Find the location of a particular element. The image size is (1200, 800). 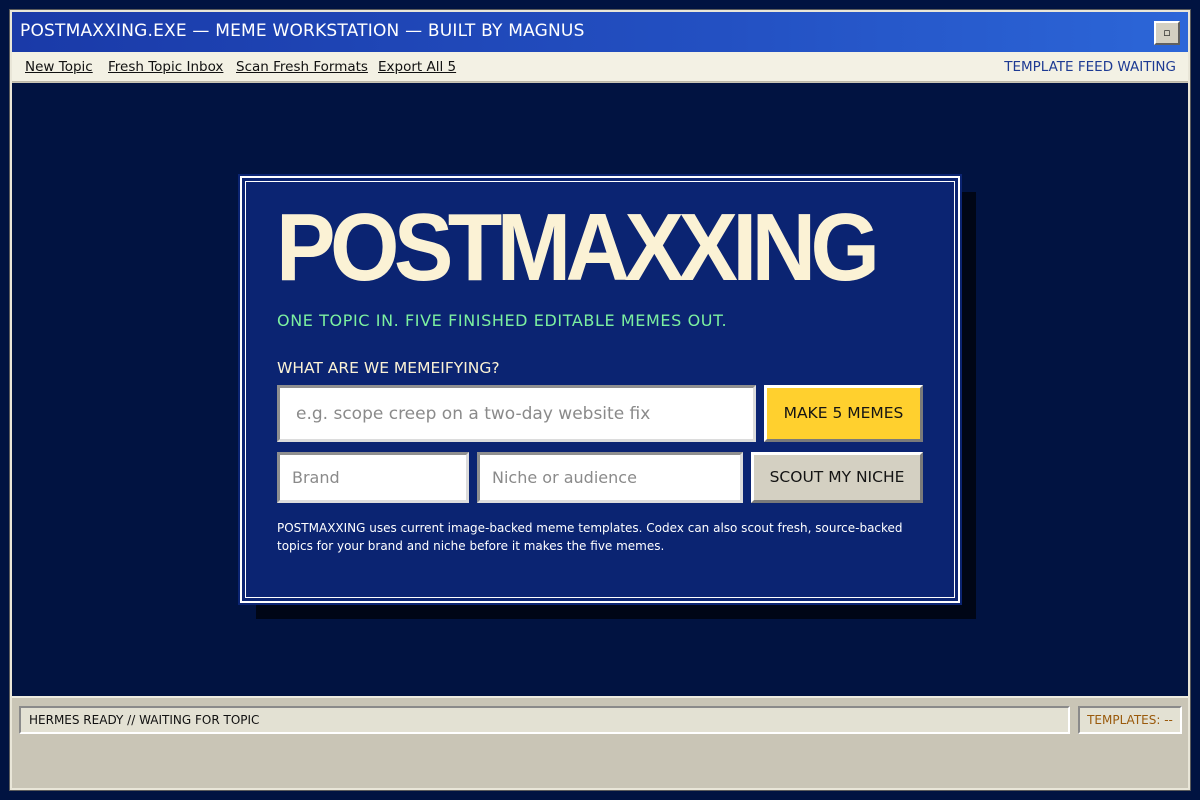

templates-count: TEMPLATES: -- is located at coordinates (1130, 720).